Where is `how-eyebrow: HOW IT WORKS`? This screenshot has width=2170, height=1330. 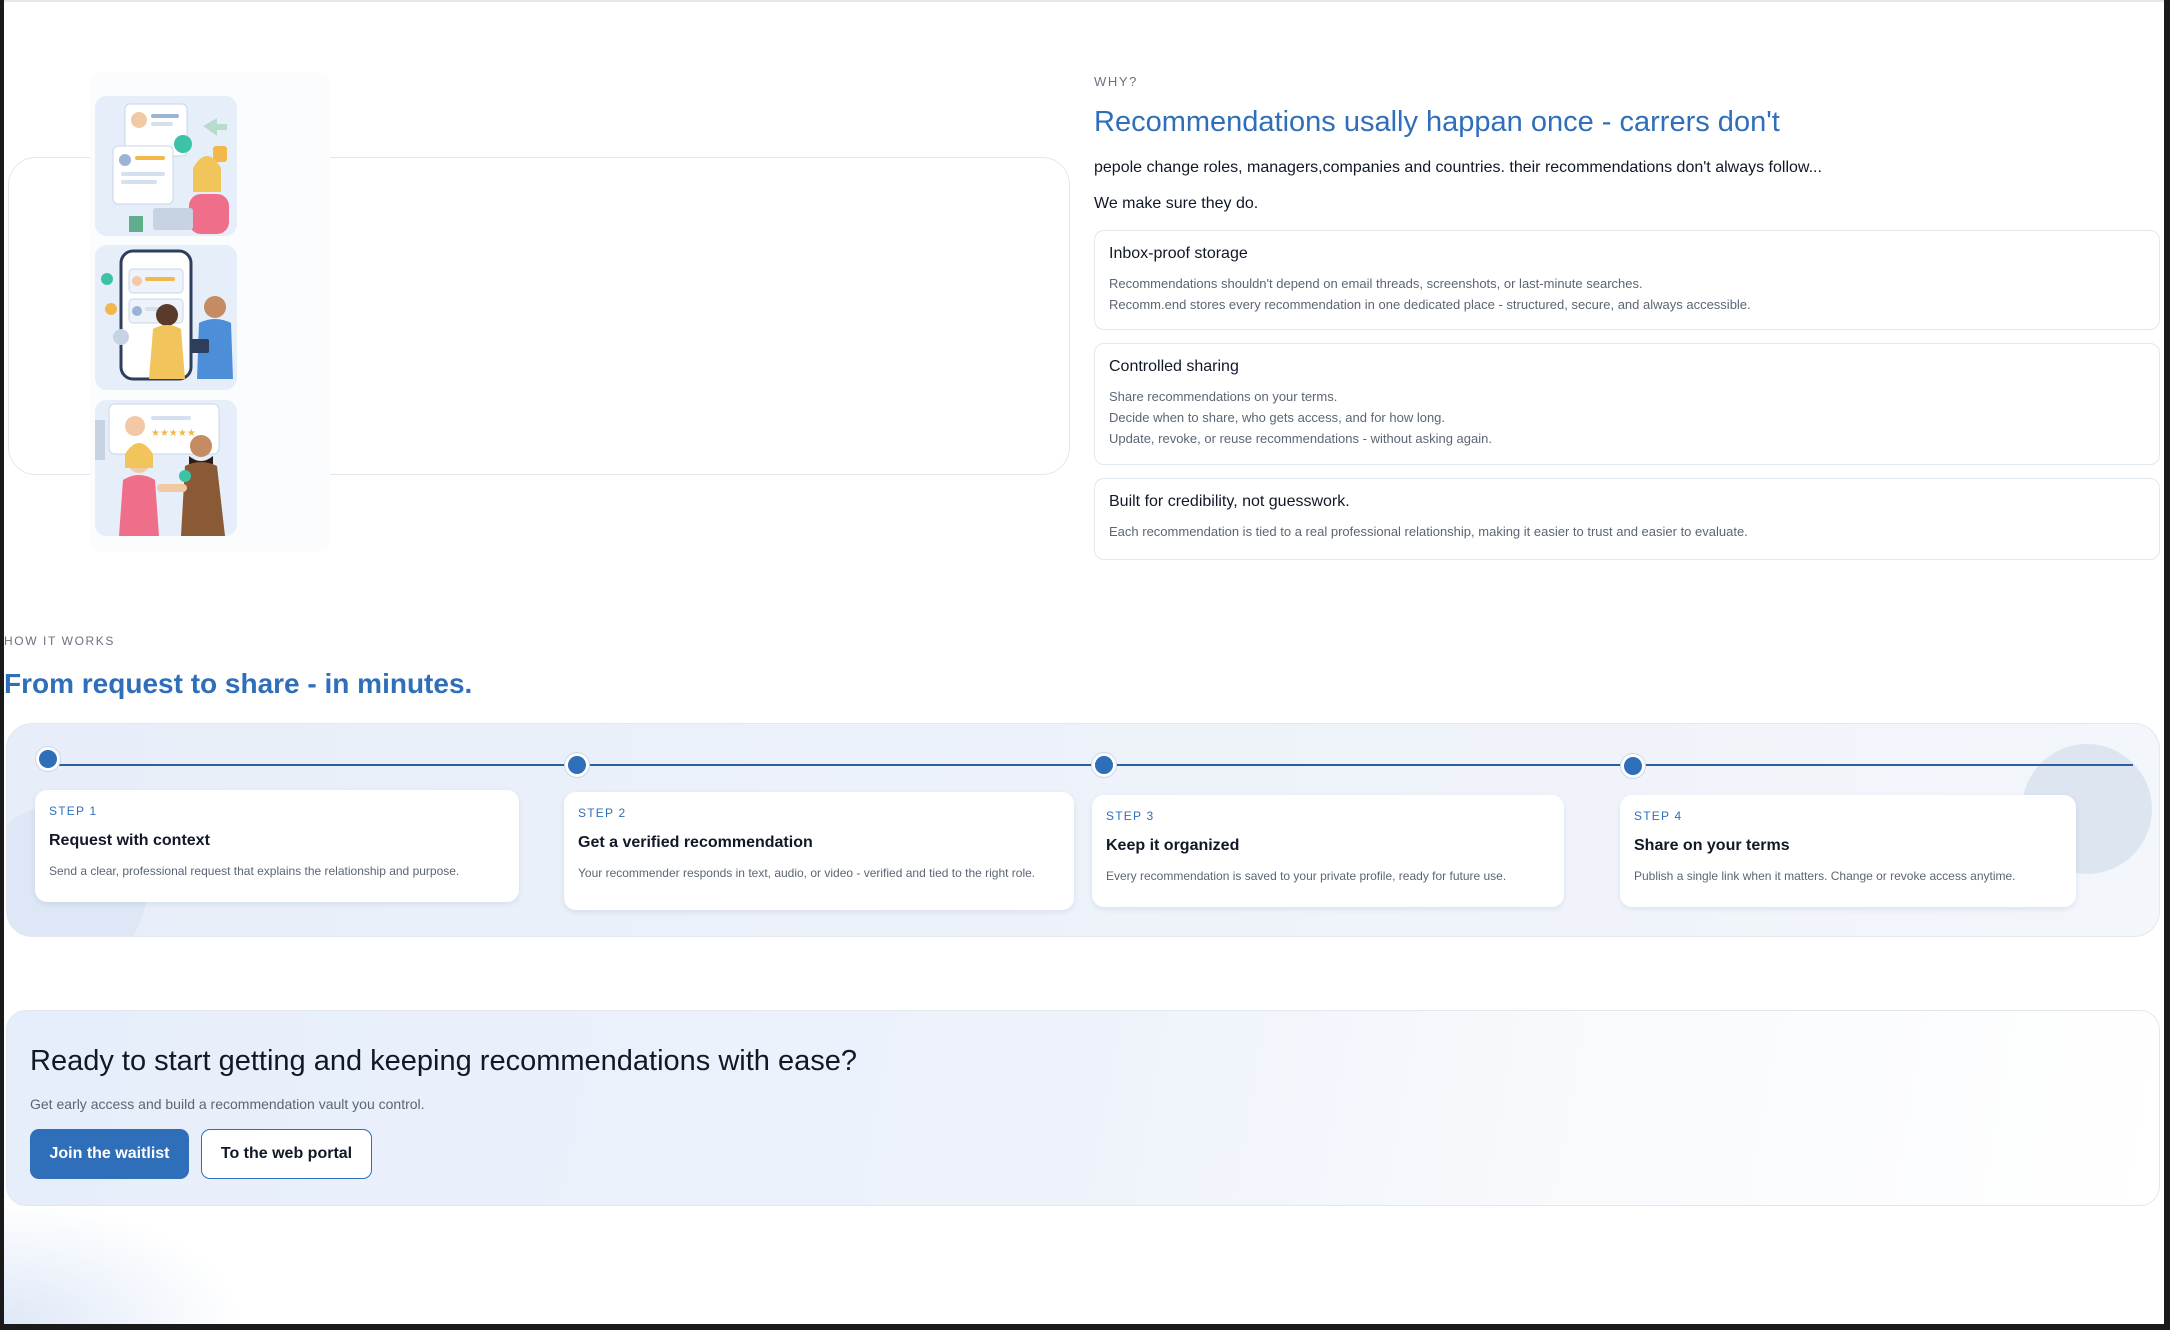 how-eyebrow: HOW IT WORKS is located at coordinates (59, 641).